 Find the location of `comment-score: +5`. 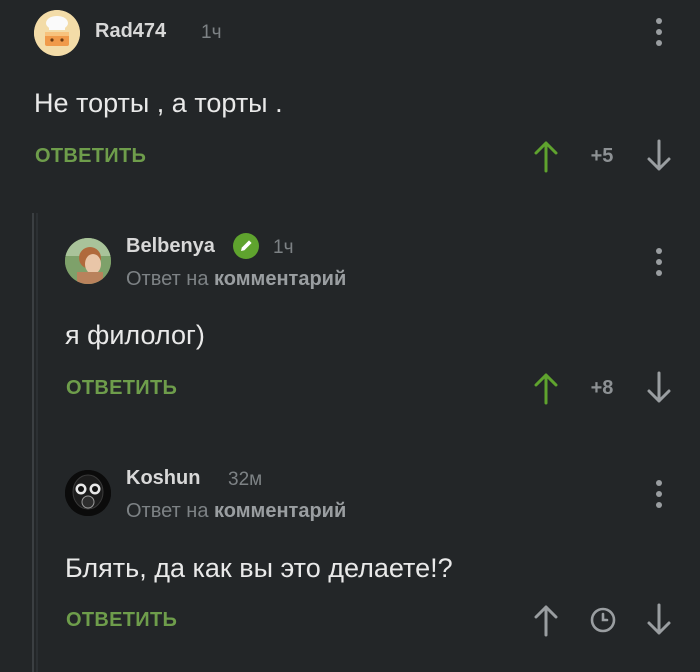

comment-score: +5 is located at coordinates (602, 156).